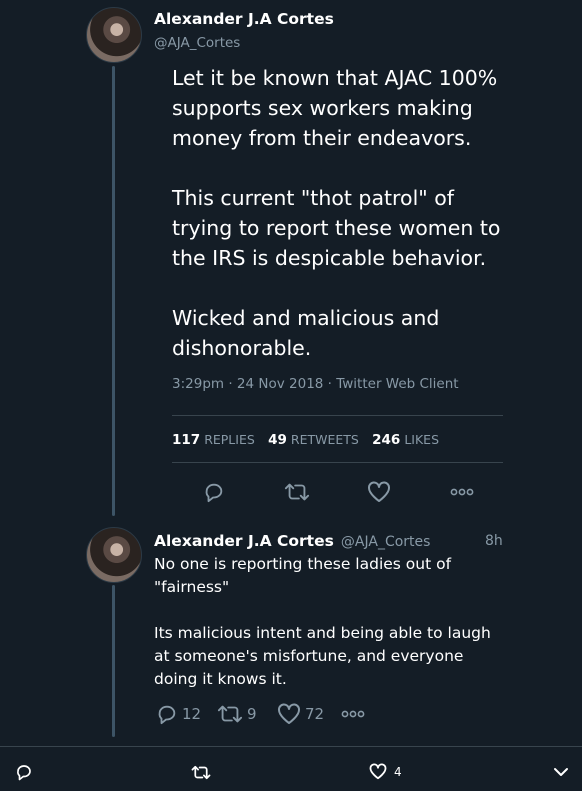 The height and width of the screenshot is (791, 582). I want to click on like-count: 72, so click(315, 714).